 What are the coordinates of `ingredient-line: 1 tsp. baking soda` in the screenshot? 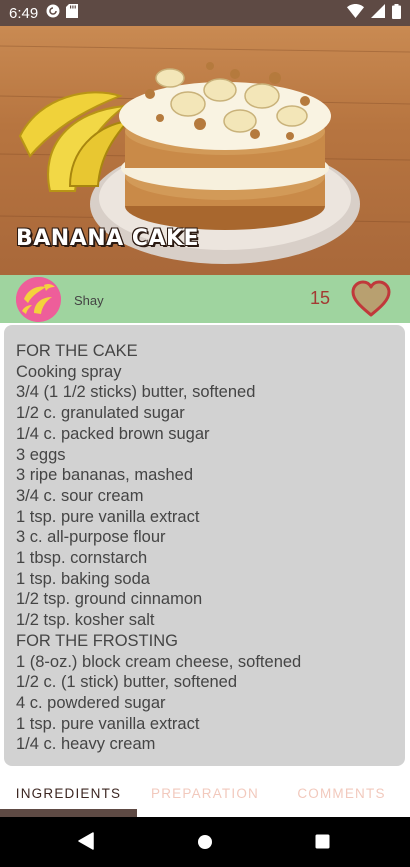 It's located at (83, 578).